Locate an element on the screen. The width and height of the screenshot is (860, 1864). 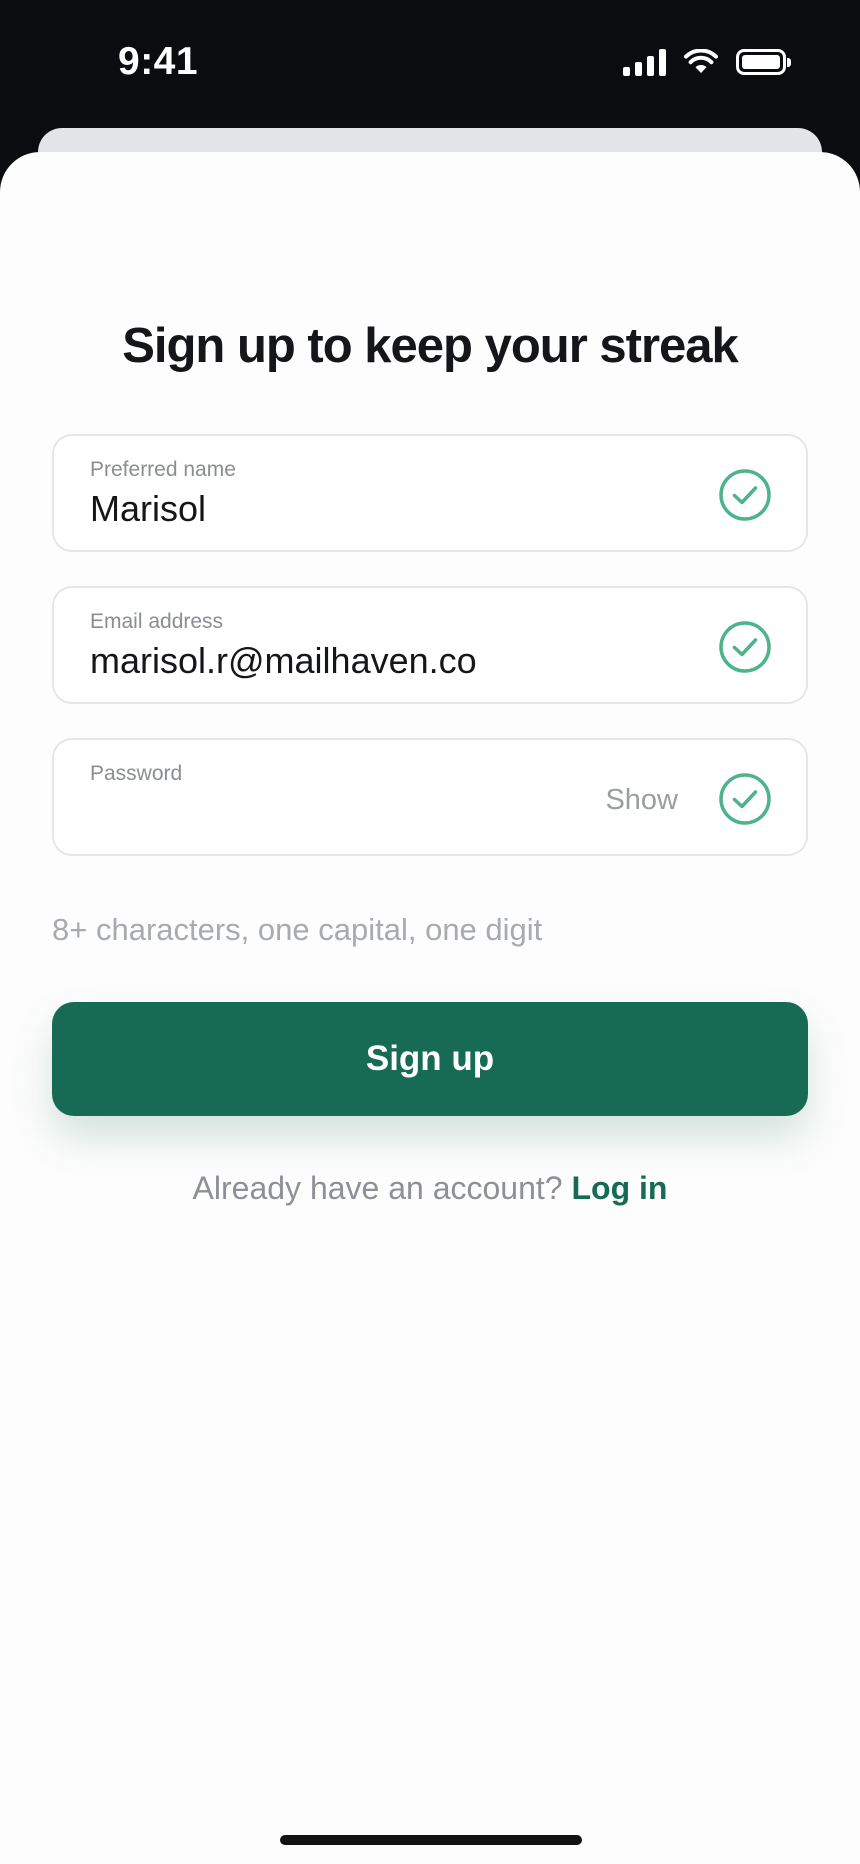
home-indicator is located at coordinates (431, 1840).